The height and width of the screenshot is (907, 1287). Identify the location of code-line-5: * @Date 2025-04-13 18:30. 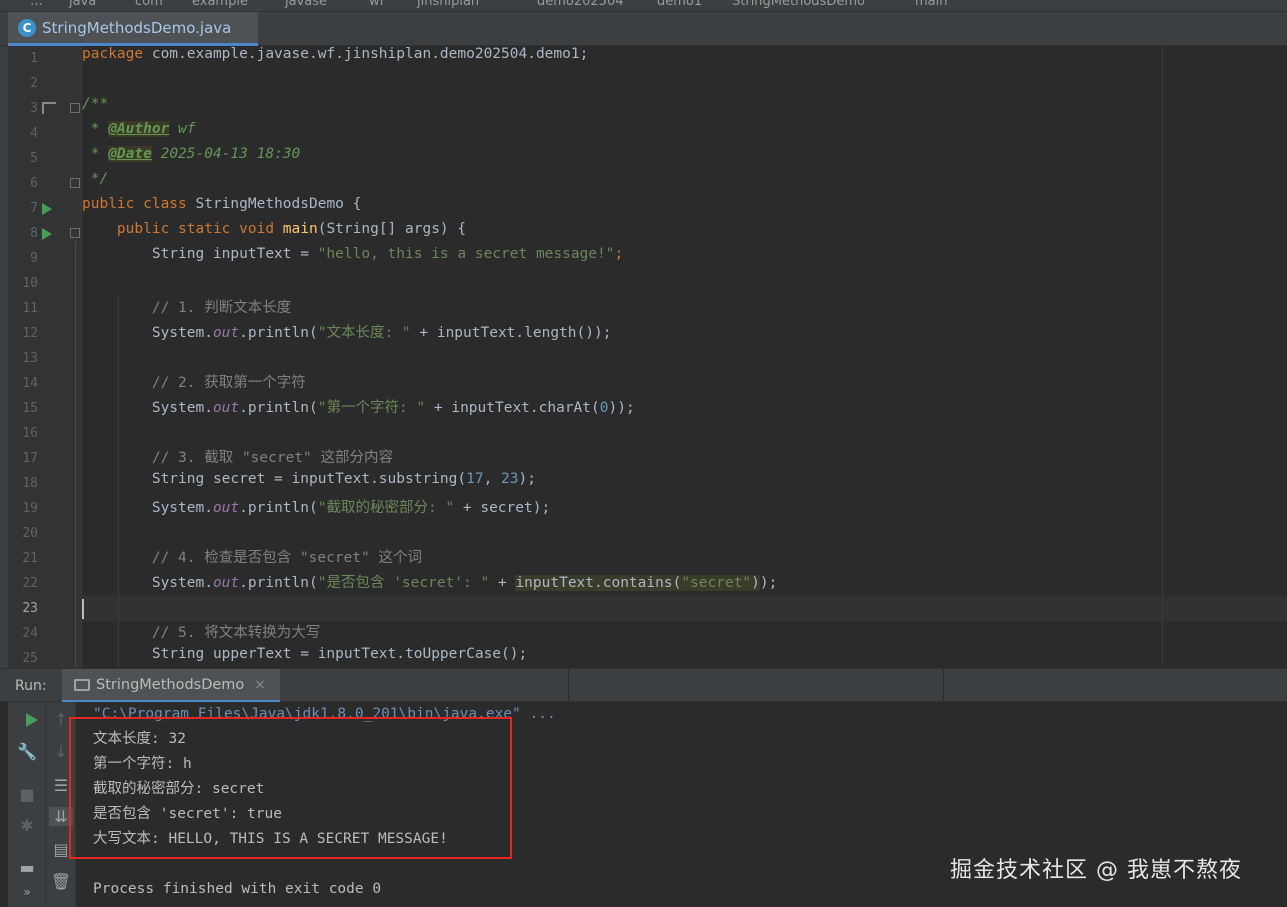
(191, 154).